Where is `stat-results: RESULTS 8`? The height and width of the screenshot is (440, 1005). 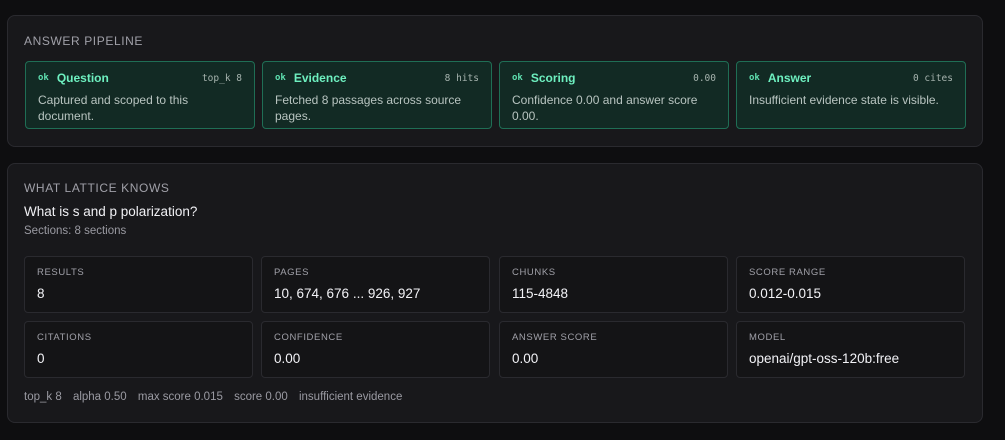
stat-results: RESULTS 8 is located at coordinates (138, 284).